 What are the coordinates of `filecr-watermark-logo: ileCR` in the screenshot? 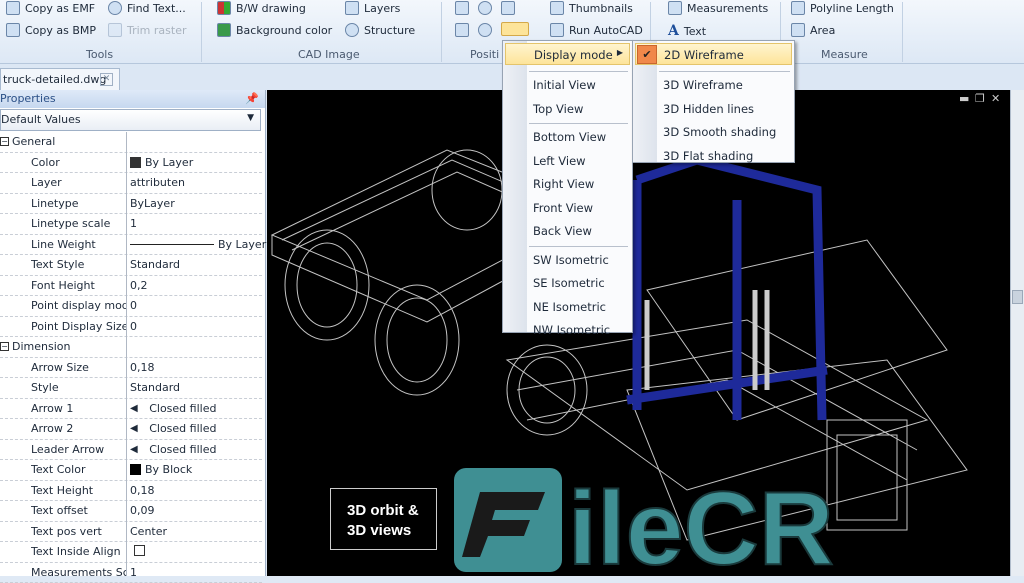 It's located at (655, 519).